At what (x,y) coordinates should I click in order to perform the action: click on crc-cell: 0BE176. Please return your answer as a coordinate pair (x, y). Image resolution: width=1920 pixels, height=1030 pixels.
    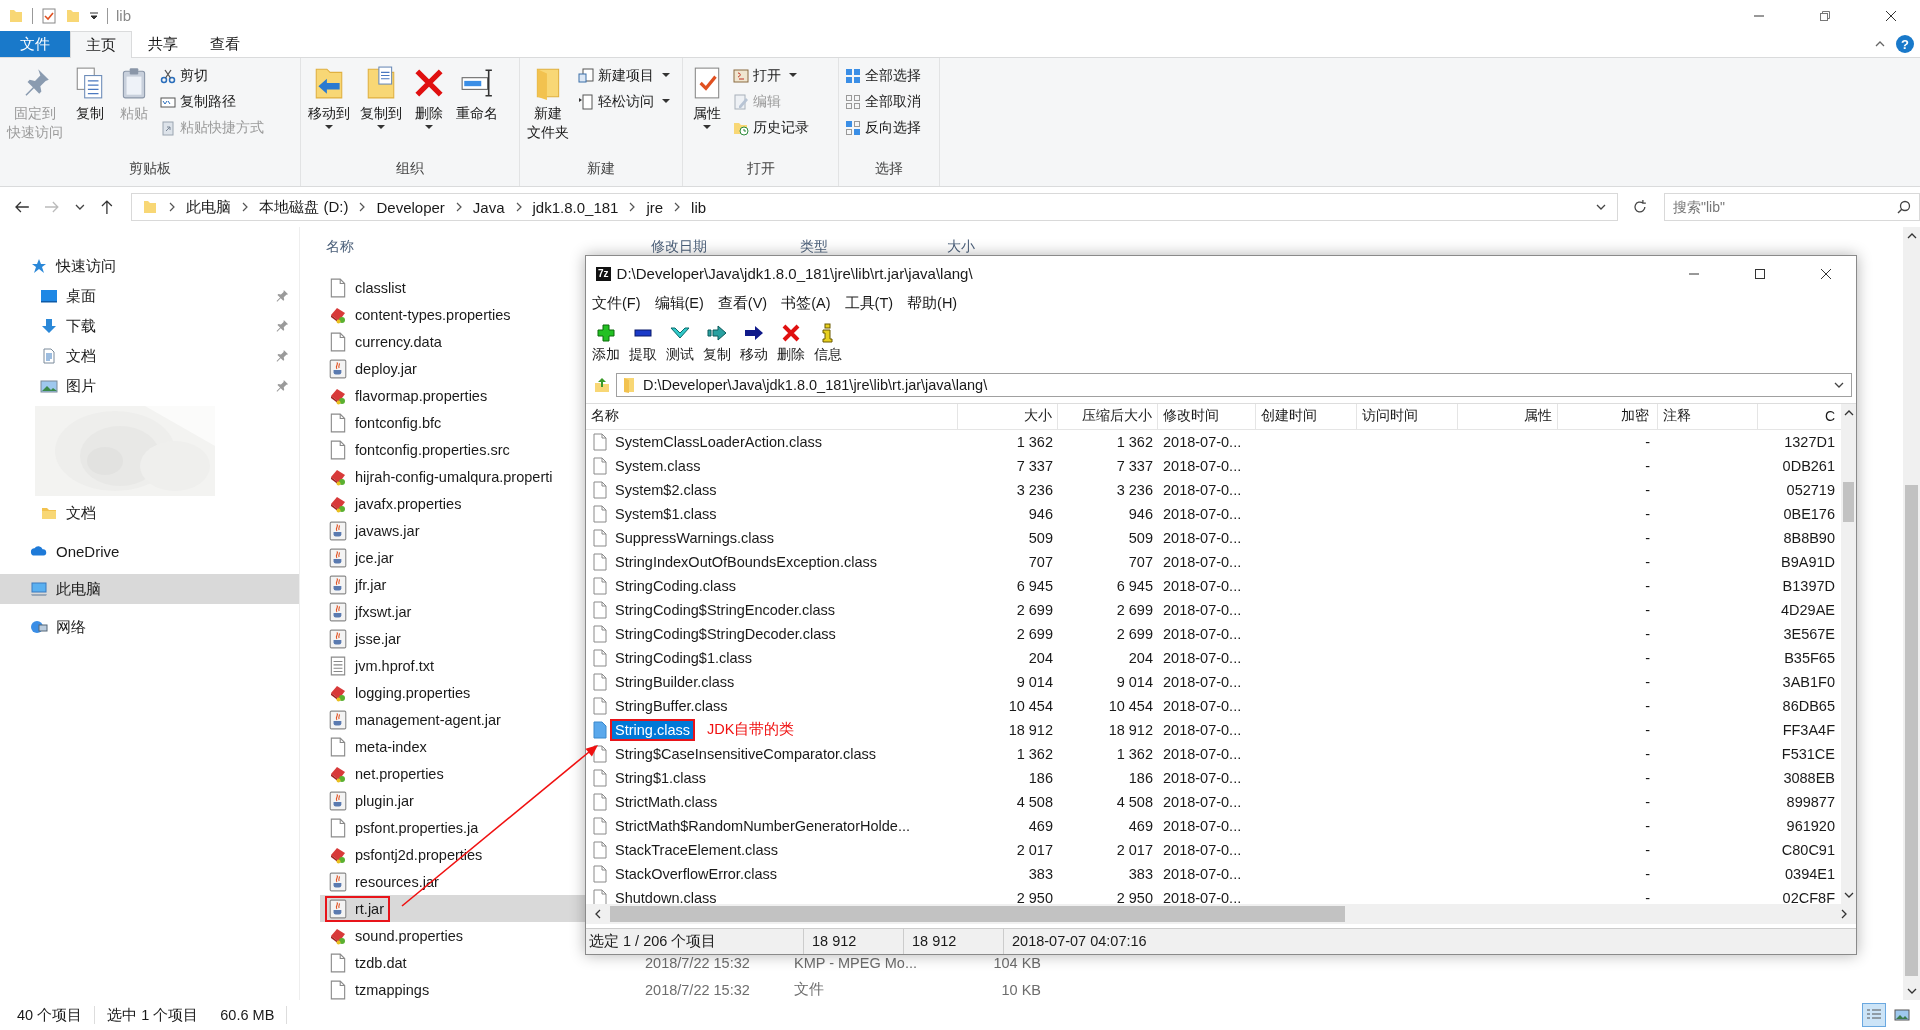
    Looking at the image, I should click on (1809, 513).